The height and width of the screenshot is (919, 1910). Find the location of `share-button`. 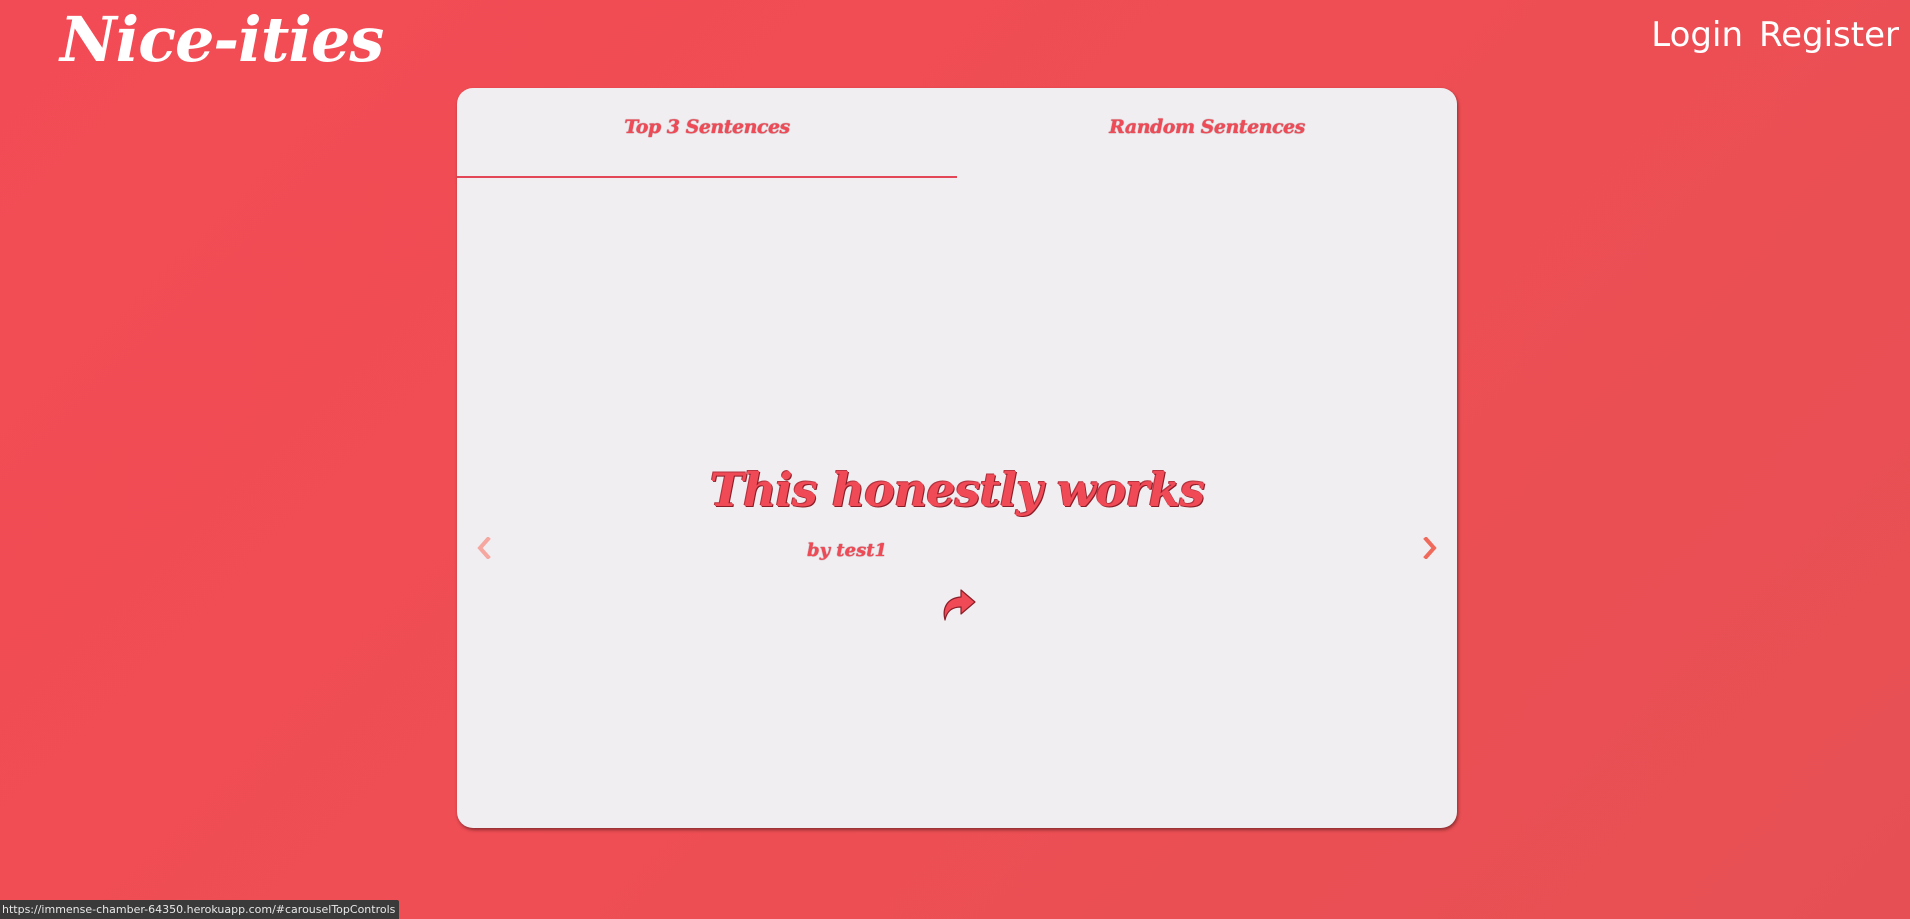

share-button is located at coordinates (958, 605).